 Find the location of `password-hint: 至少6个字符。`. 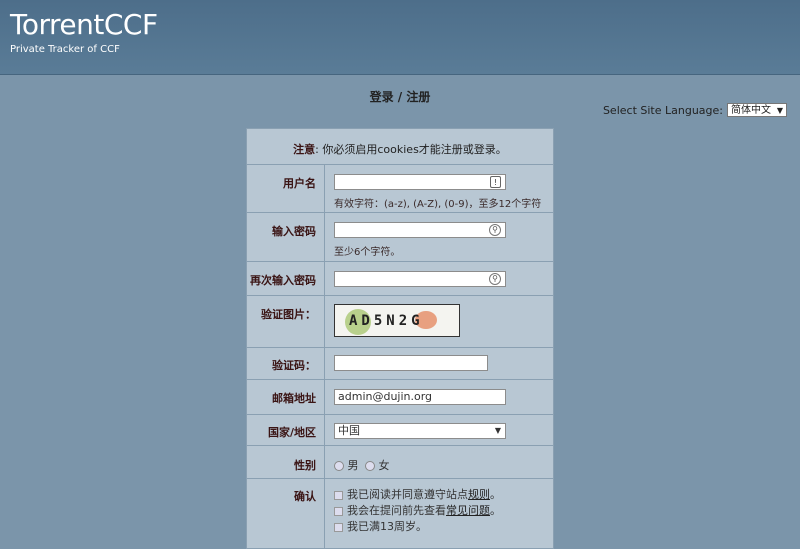

password-hint: 至少6个字符。 is located at coordinates (367, 252).